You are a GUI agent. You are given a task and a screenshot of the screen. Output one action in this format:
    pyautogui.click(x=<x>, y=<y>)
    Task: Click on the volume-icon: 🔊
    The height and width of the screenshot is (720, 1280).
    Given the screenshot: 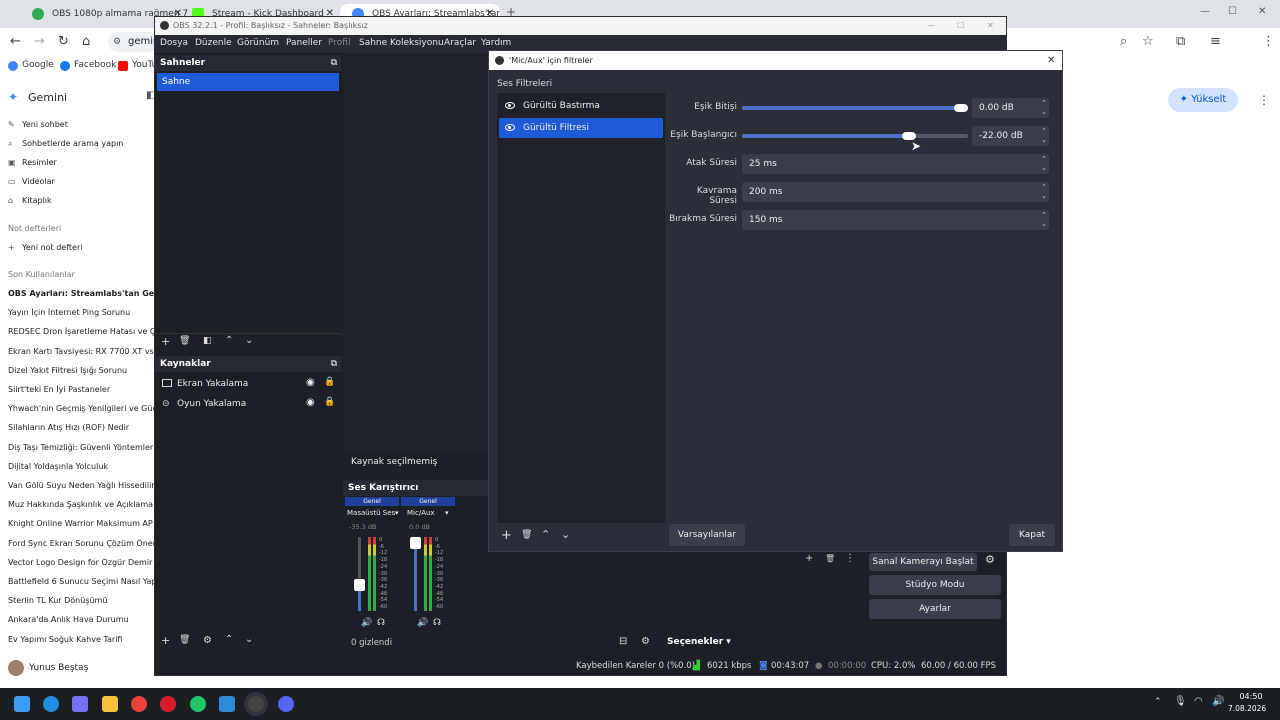 What is the action you would take?
    pyautogui.click(x=1218, y=701)
    